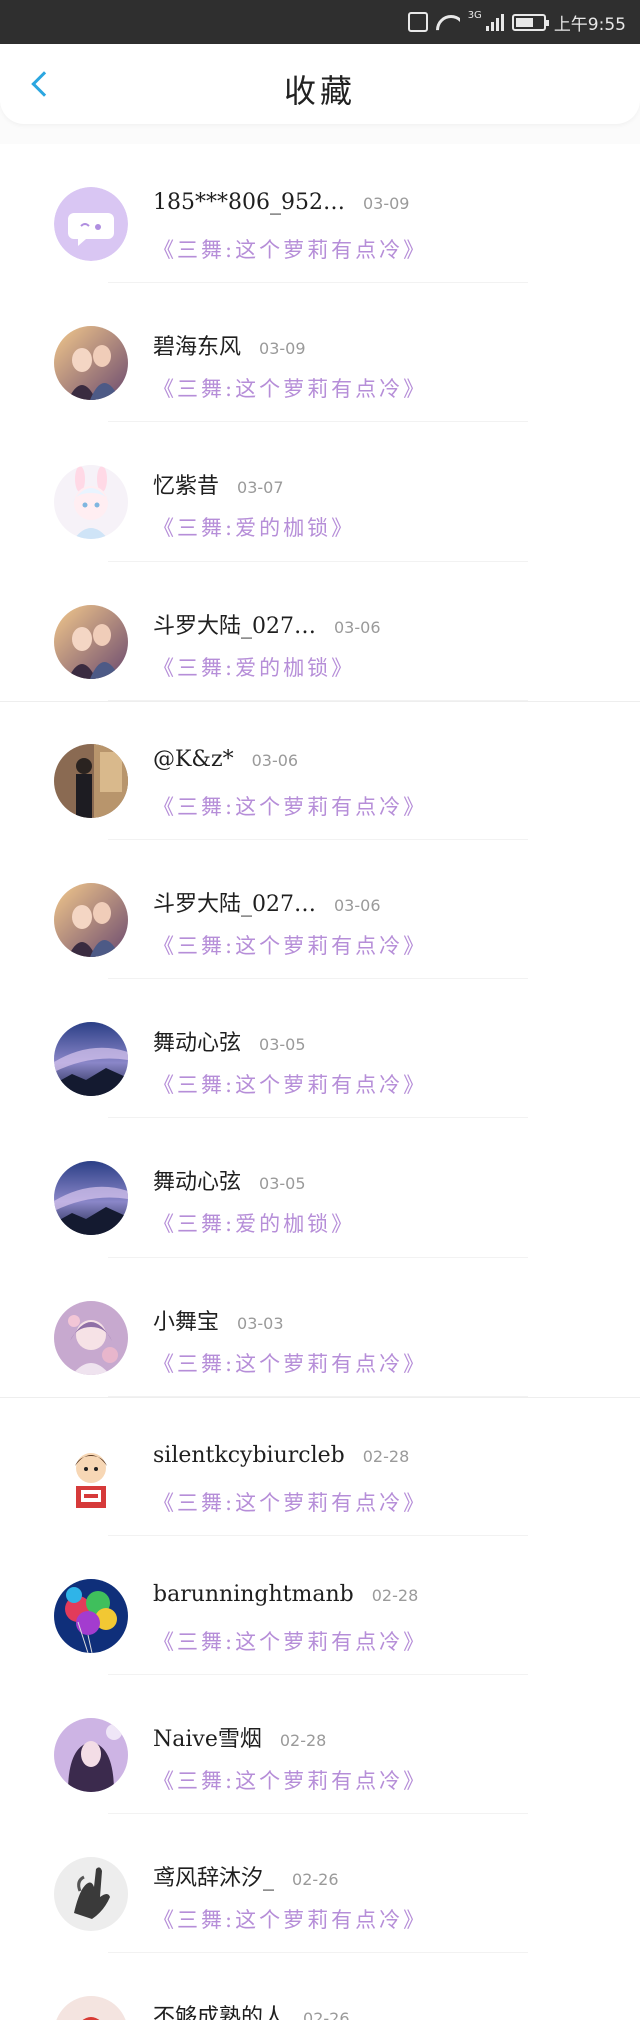 The height and width of the screenshot is (2020, 640). I want to click on list-item: 鸢风辞沐汐_ 02-26 《三舞:这个萝莉有点冷》, so click(320, 1884).